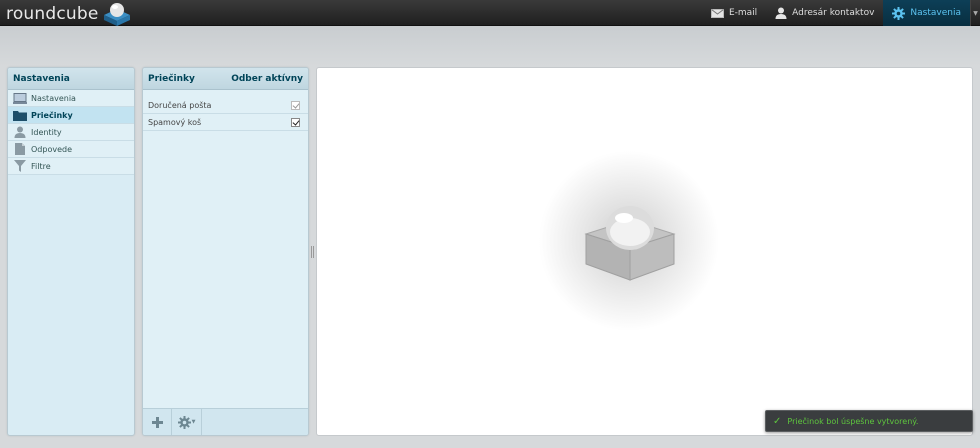 This screenshot has width=980, height=448. I want to click on folder-row-spam: Spamový koš, so click(225, 122).